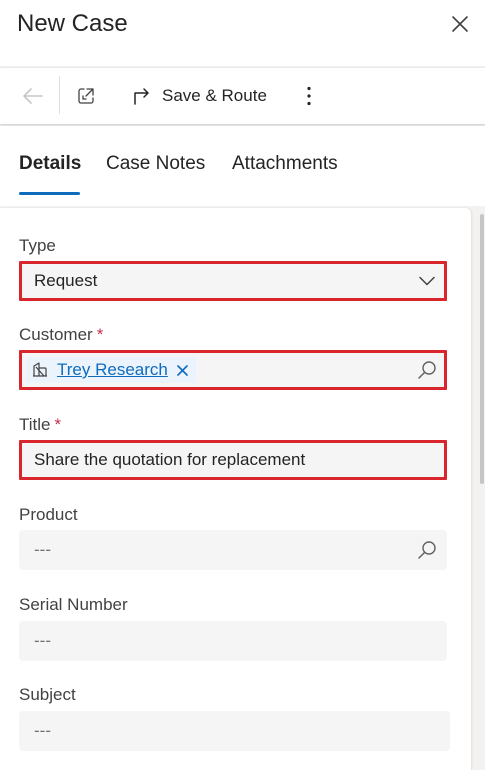  What do you see at coordinates (42, 549) in the screenshot?
I see `product-placeholder: ---` at bounding box center [42, 549].